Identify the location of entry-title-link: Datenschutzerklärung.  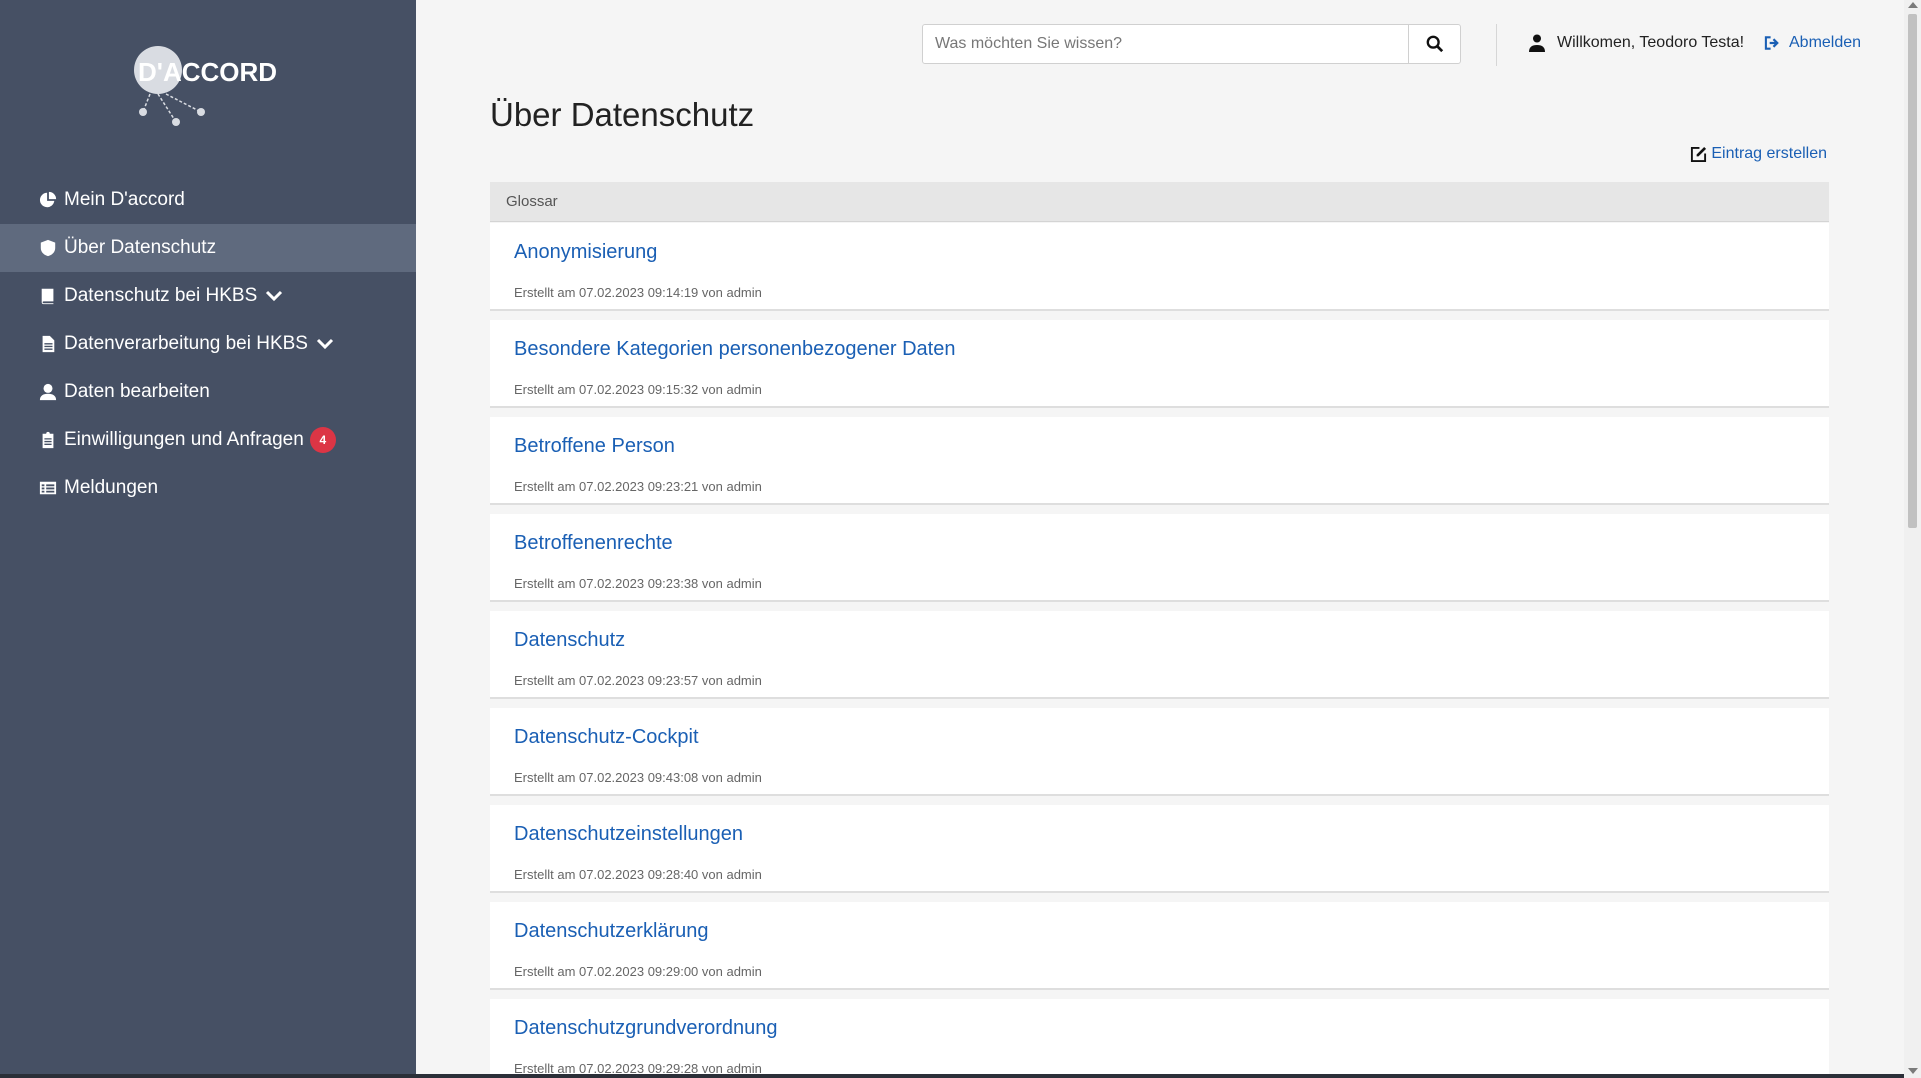
(611, 931).